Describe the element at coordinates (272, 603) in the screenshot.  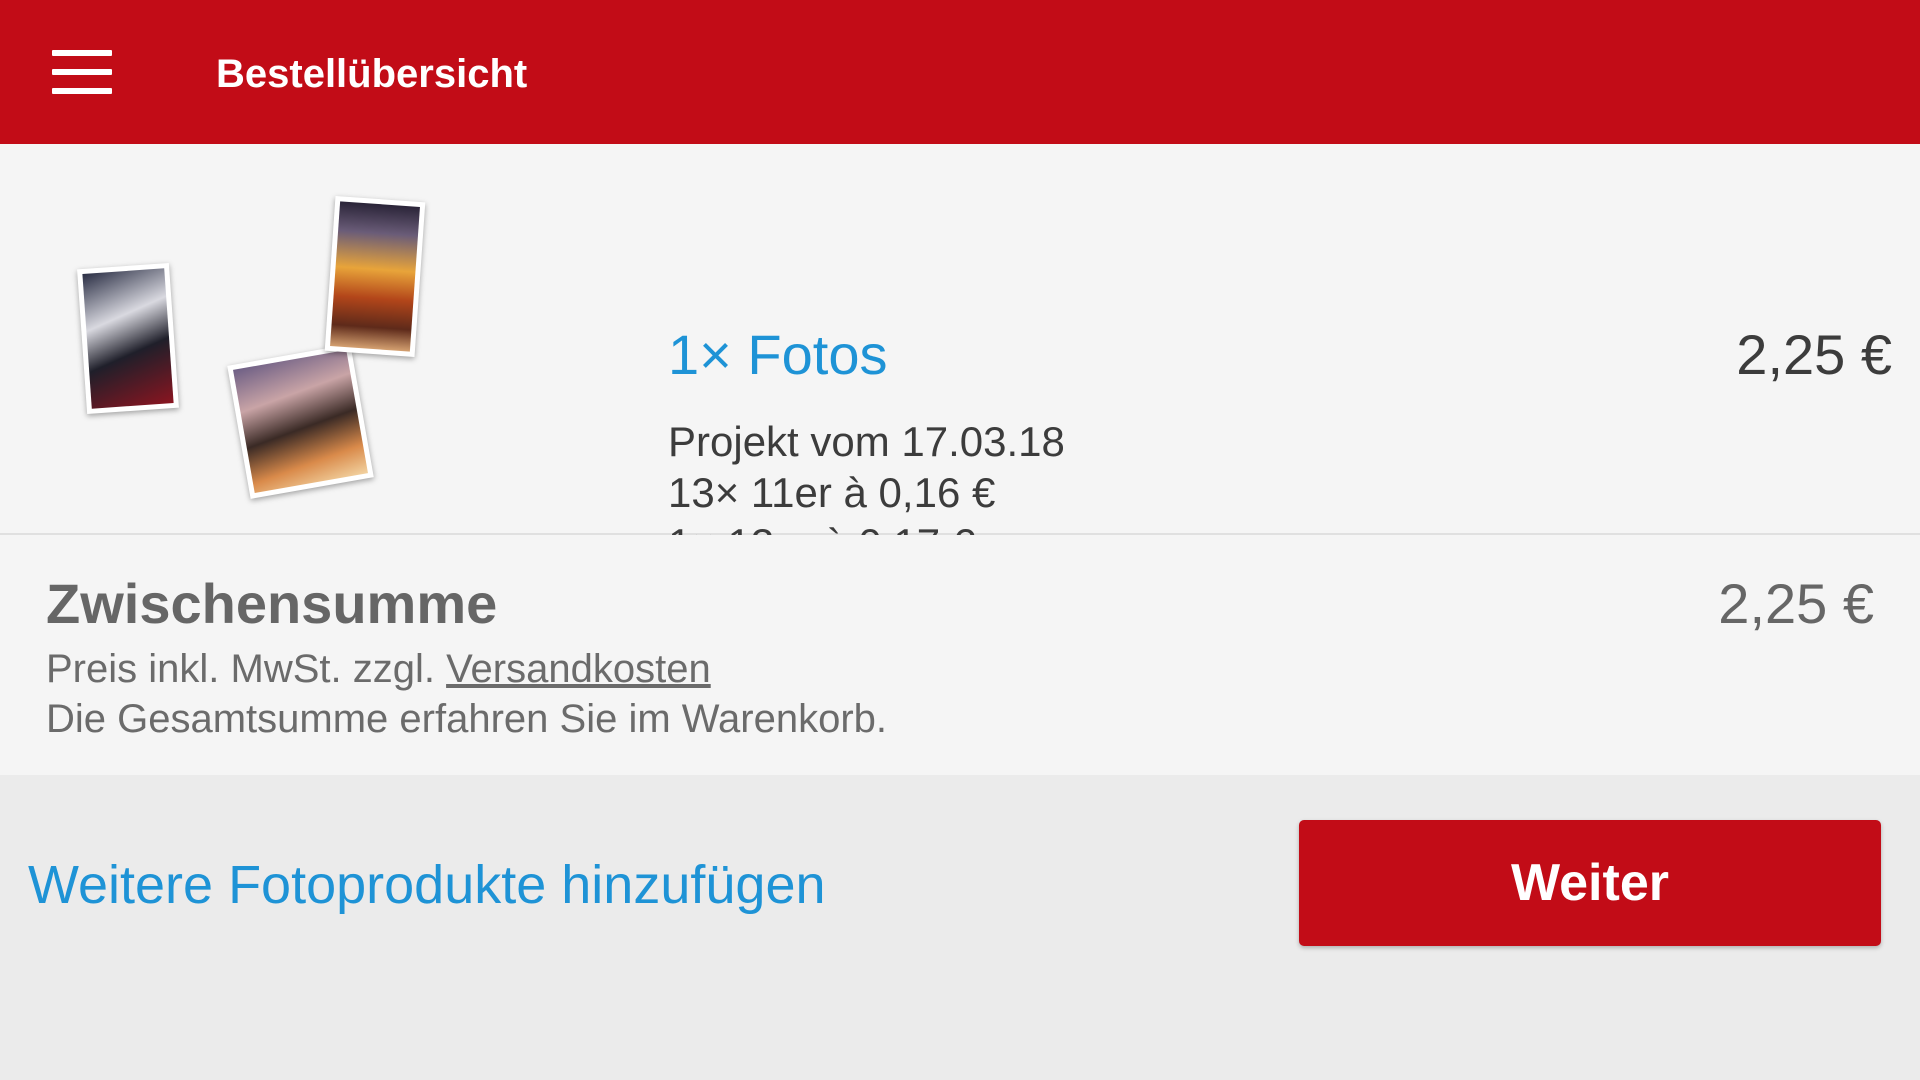
I see `subtotal-label: Zwischensumme` at that location.